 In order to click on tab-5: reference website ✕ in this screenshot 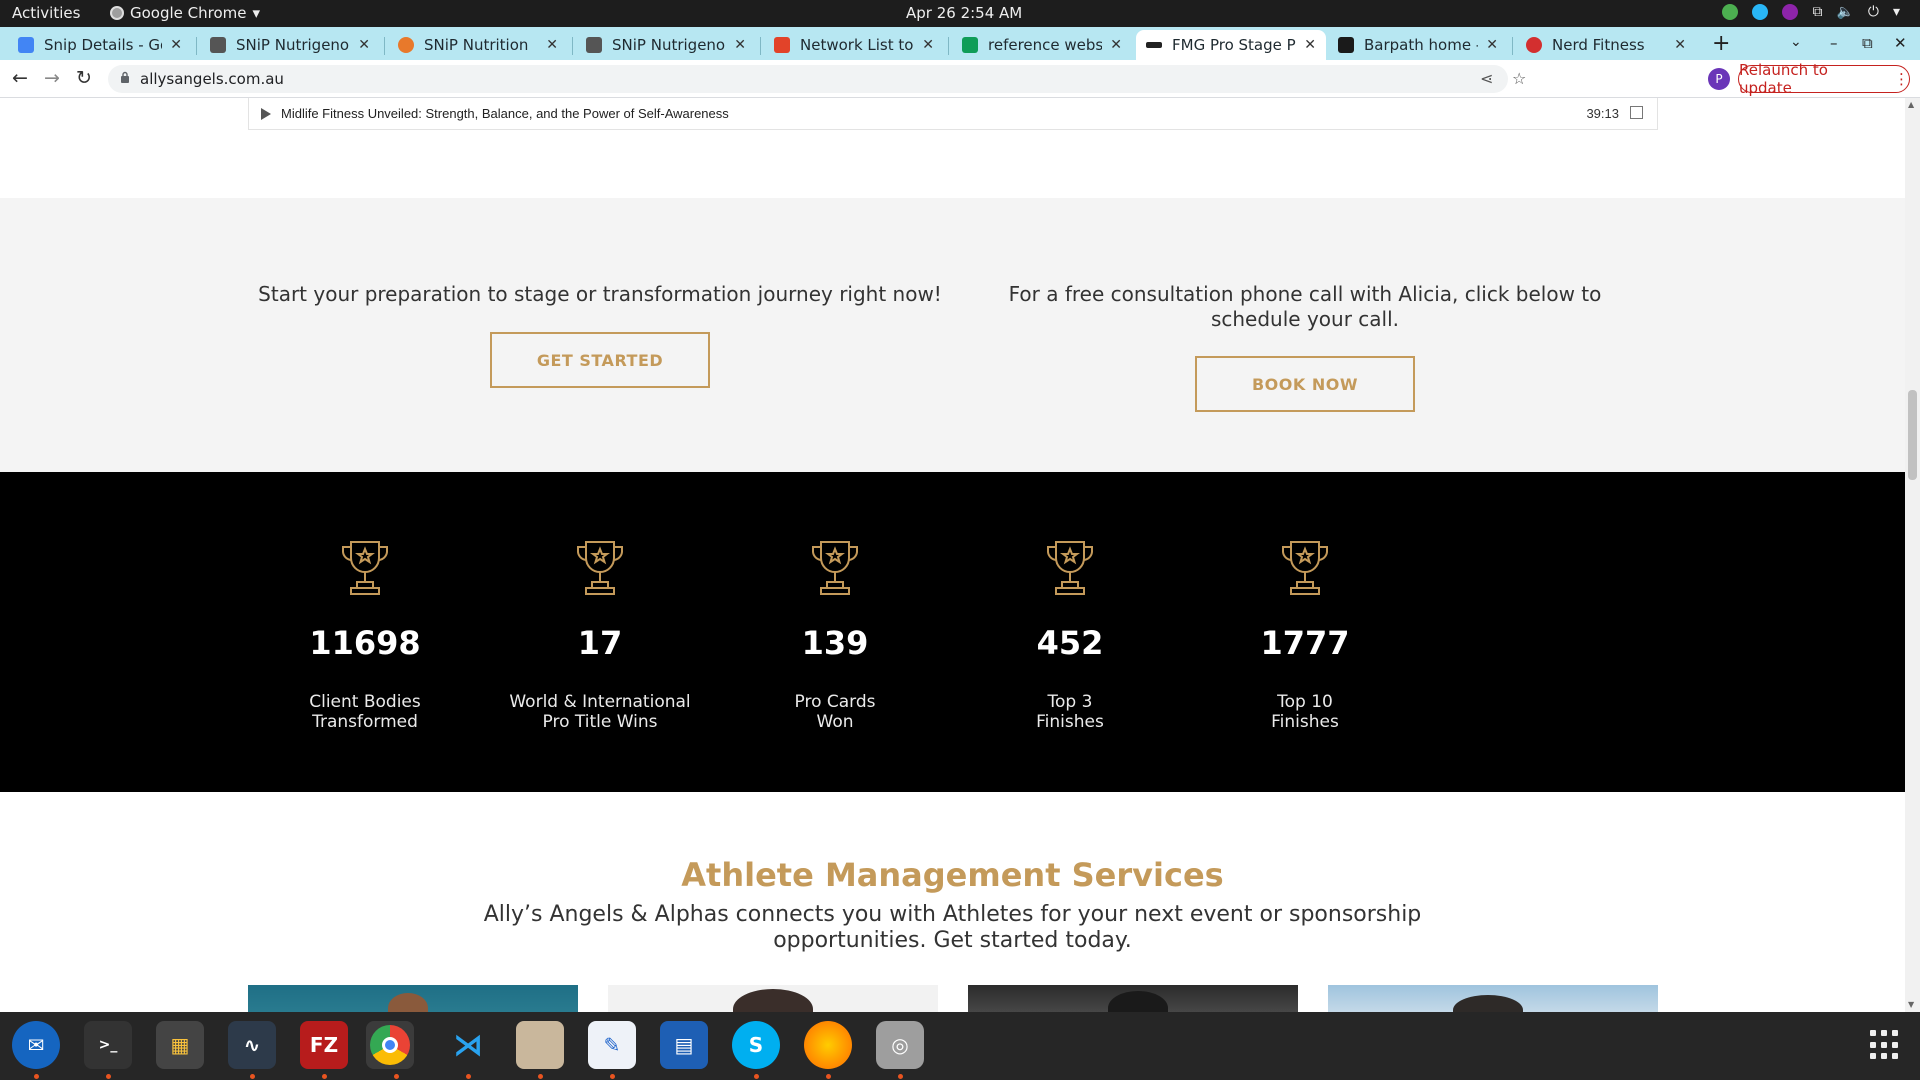, I will do `click(1042, 45)`.